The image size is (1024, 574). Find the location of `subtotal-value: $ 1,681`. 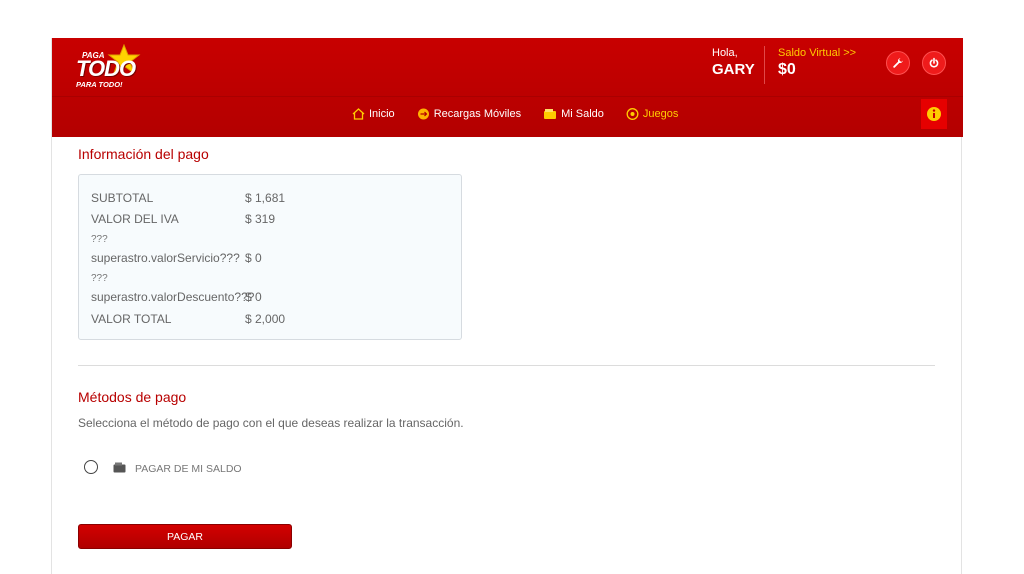

subtotal-value: $ 1,681 is located at coordinates (265, 198).